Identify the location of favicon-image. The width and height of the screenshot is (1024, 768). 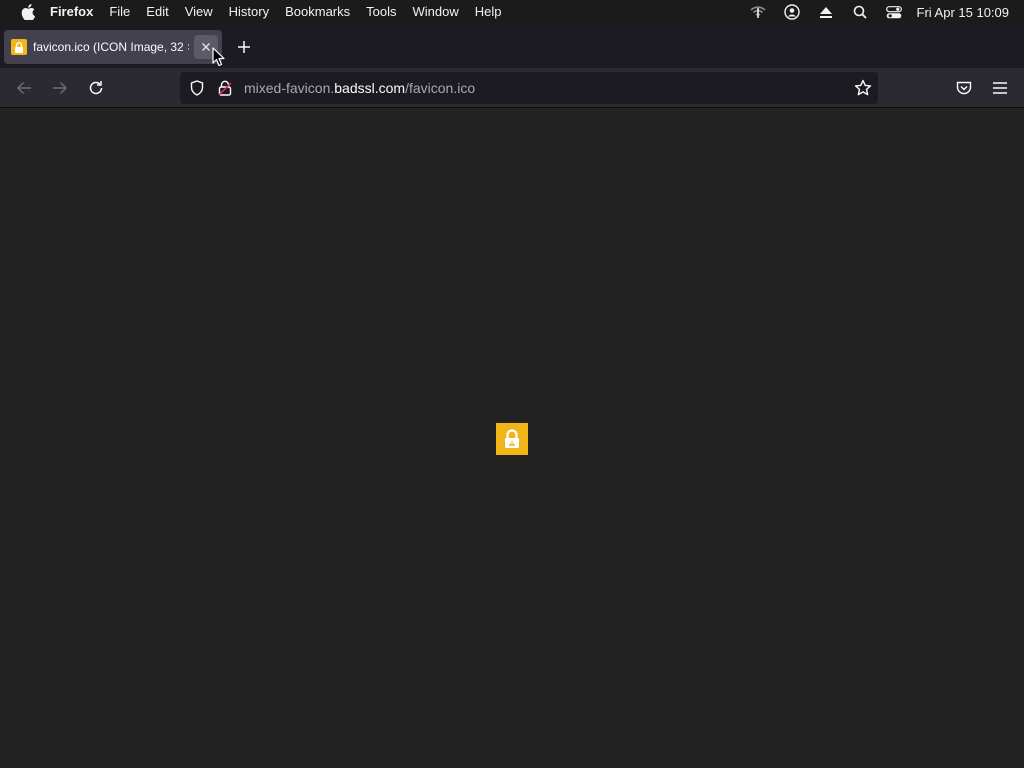
(512, 439).